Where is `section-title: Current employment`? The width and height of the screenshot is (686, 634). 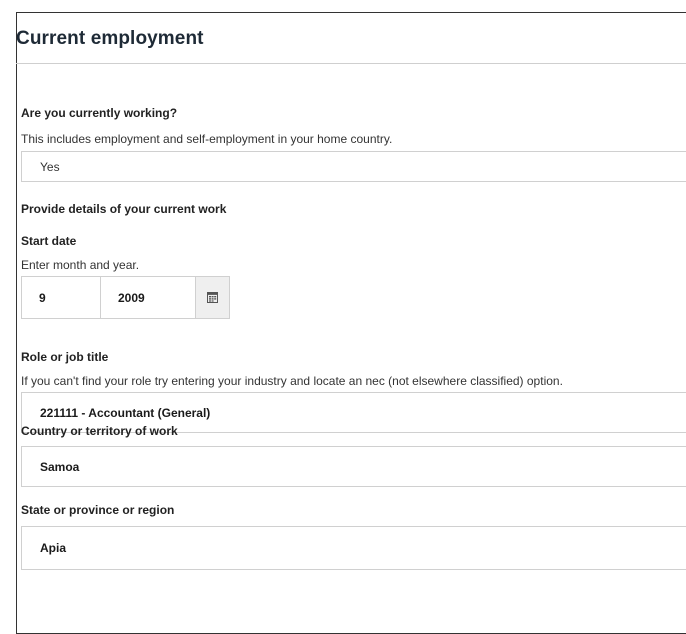 section-title: Current employment is located at coordinates (110, 38).